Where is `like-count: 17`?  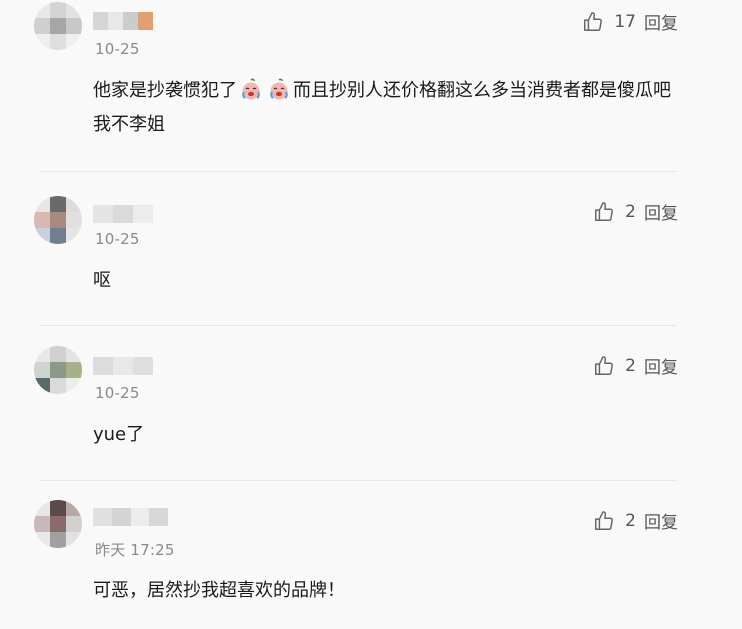
like-count: 17 is located at coordinates (625, 21).